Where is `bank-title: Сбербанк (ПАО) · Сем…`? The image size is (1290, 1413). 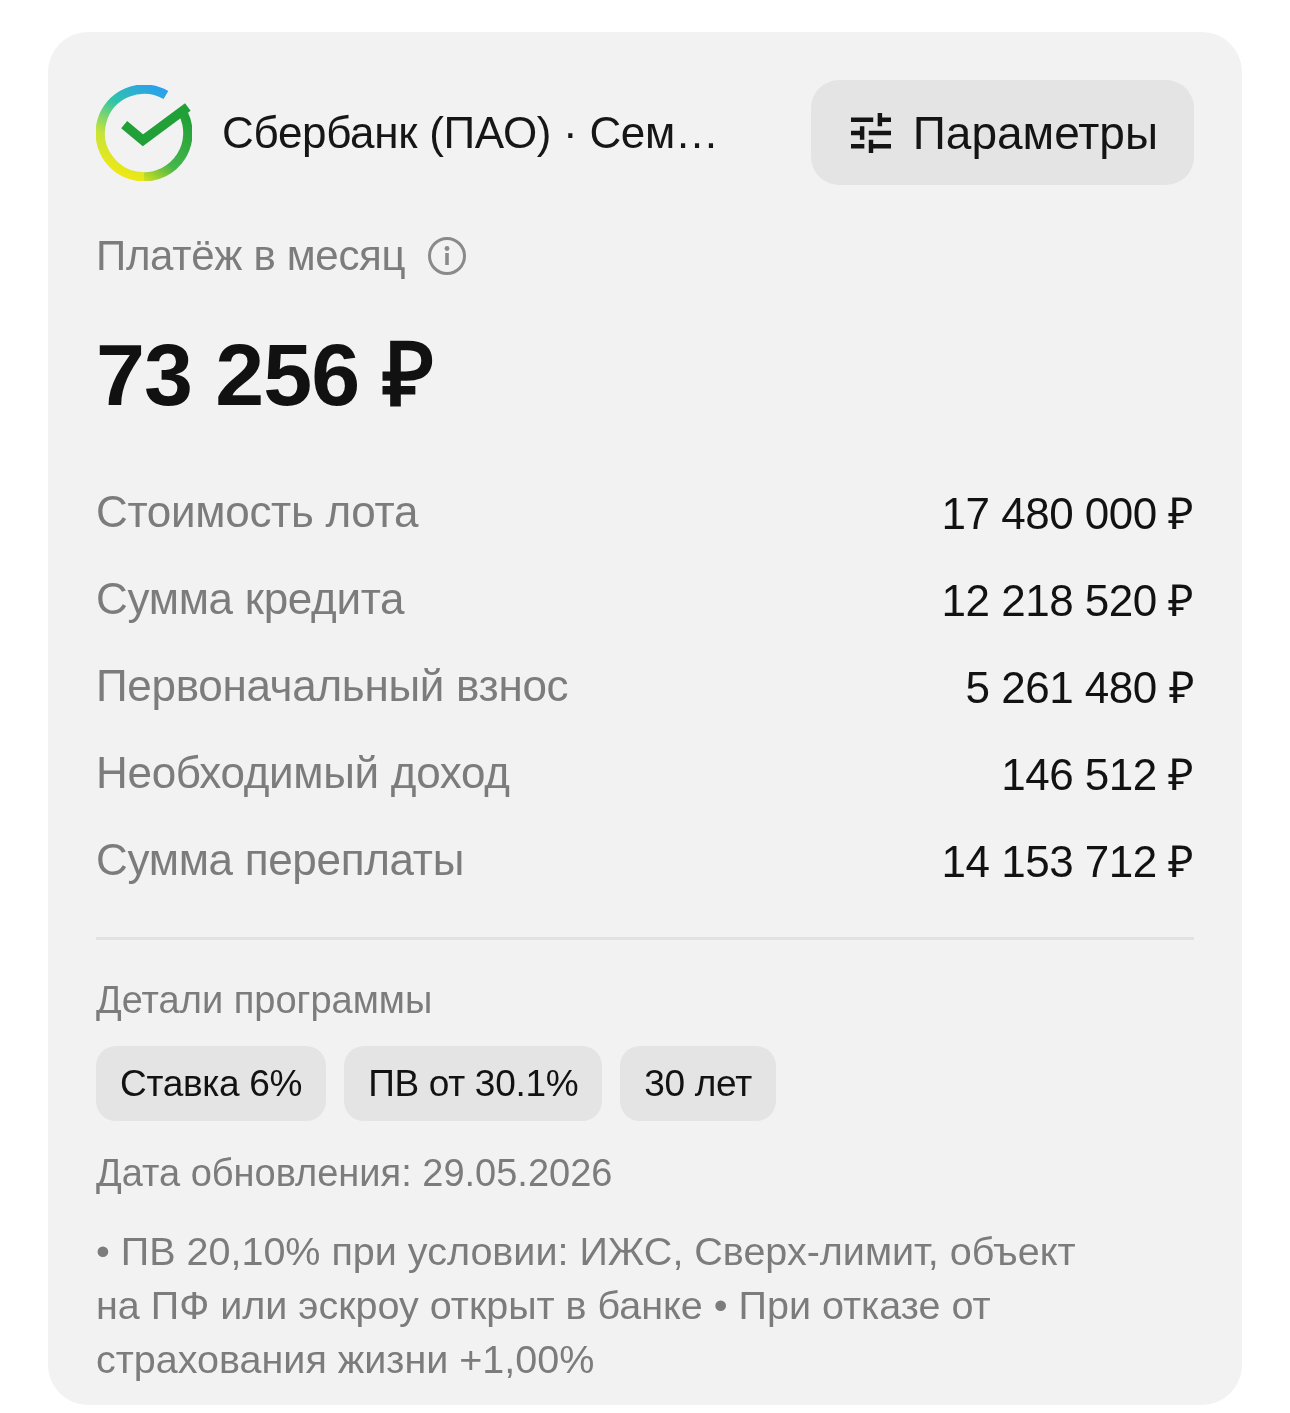 bank-title: Сбербанк (ПАО) · Сем… is located at coordinates (471, 132).